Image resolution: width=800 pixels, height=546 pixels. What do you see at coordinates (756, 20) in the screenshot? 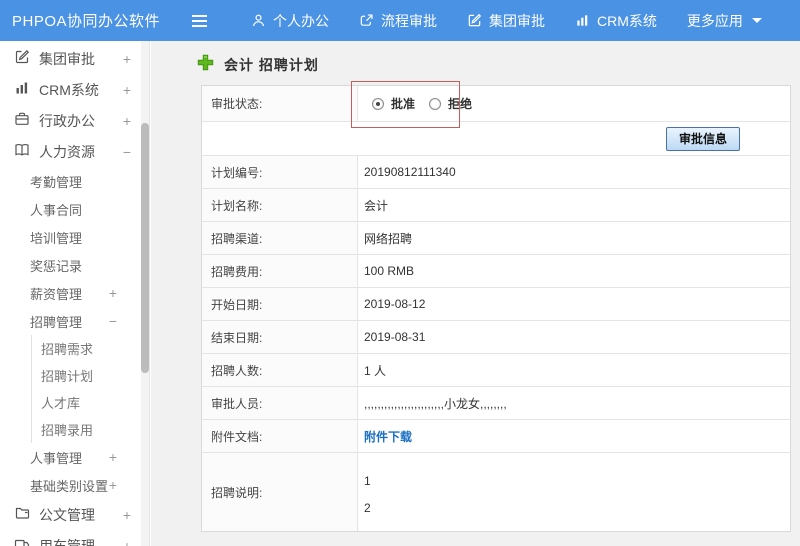
I see `caret-down-icon` at bounding box center [756, 20].